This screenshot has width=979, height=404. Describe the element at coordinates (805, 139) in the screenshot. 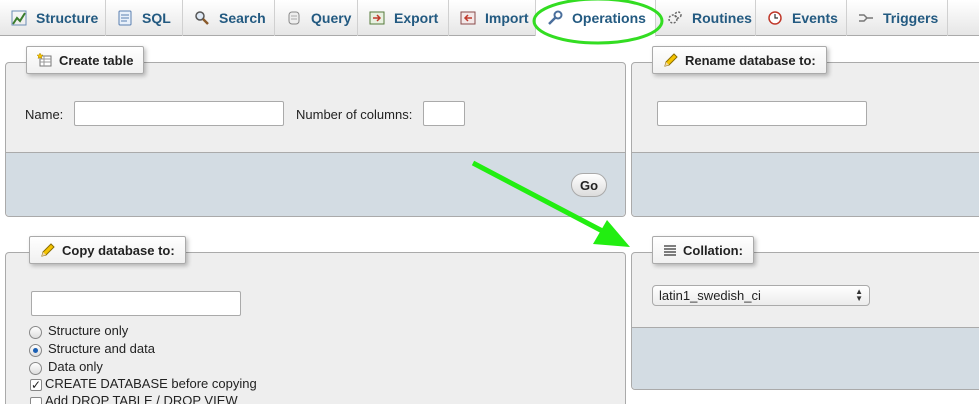

I see `rename-db-panel` at that location.